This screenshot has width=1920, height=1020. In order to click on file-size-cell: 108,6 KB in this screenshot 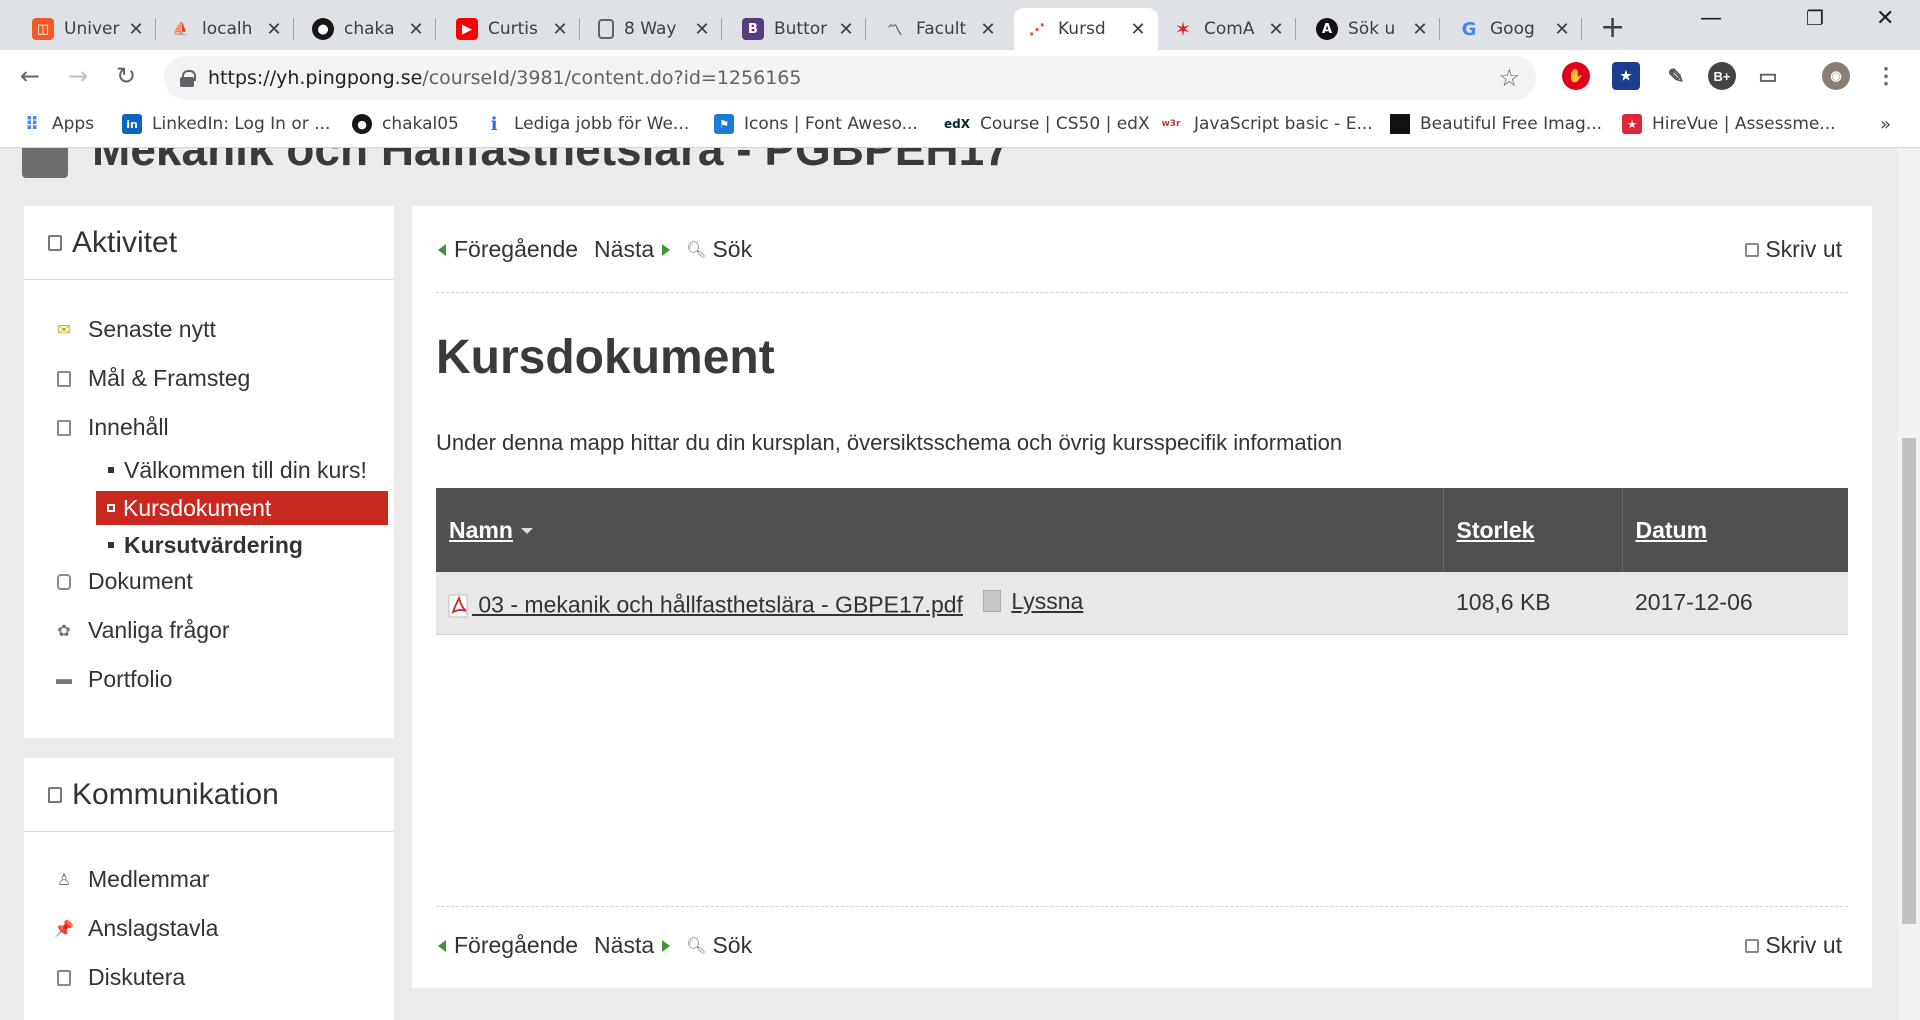, I will do `click(1532, 603)`.